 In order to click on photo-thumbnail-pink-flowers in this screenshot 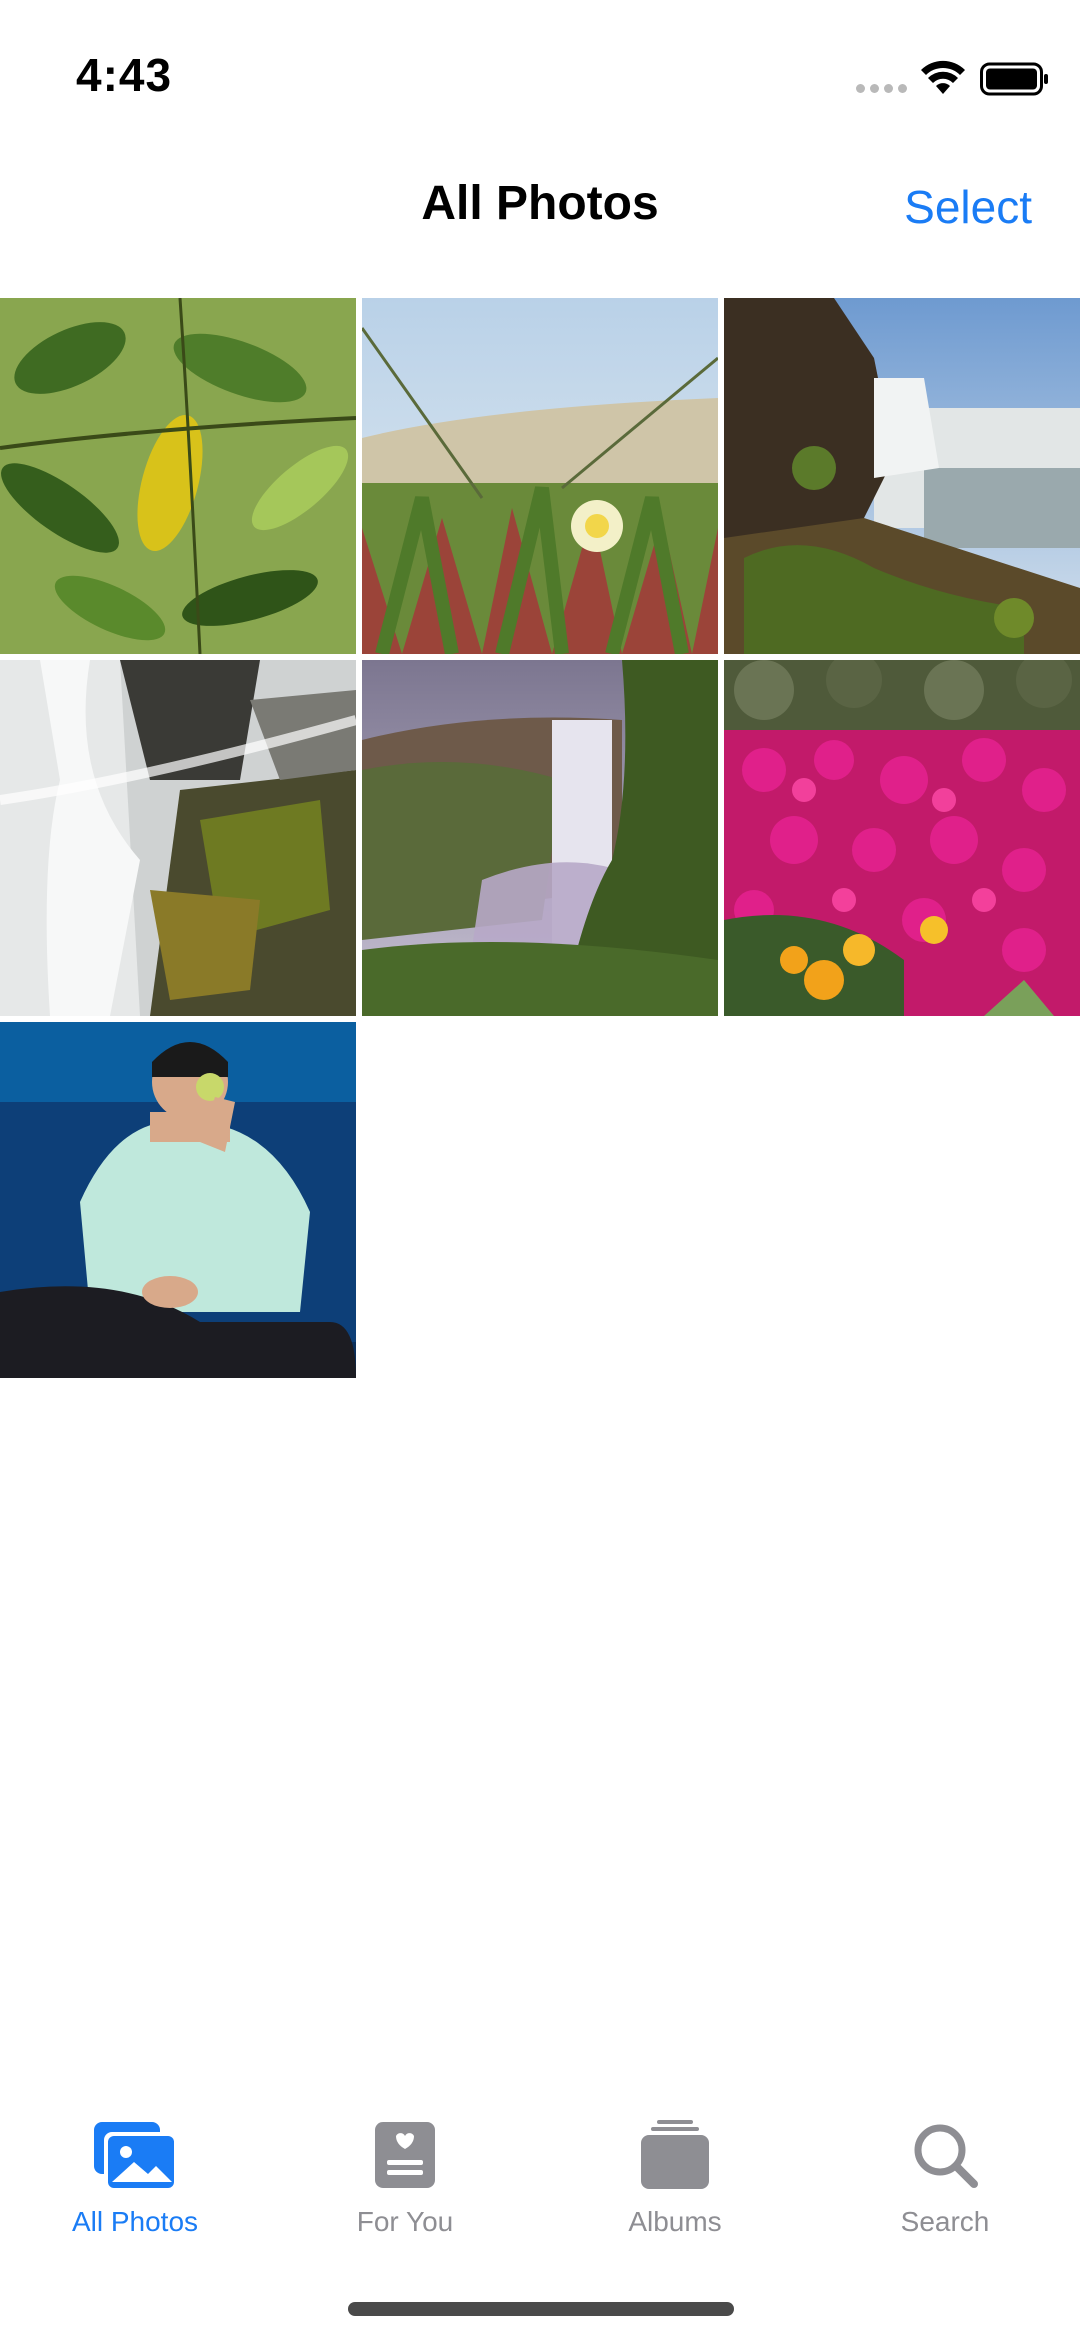, I will do `click(902, 838)`.